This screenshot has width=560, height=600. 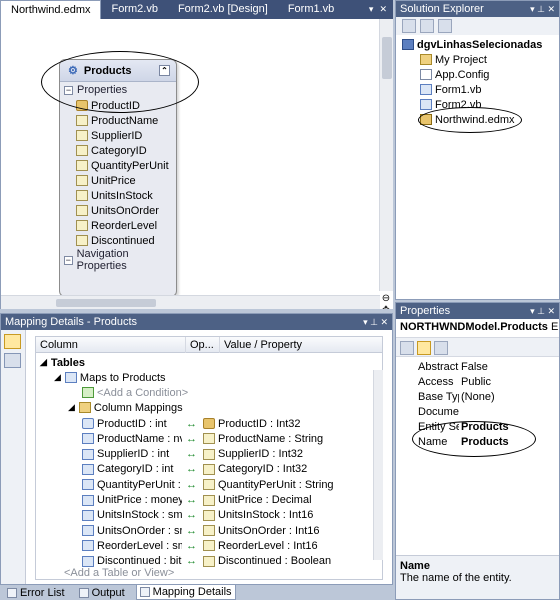 What do you see at coordinates (119, 572) in the screenshot?
I see `add-table-row: <Add a Table or View>` at bounding box center [119, 572].